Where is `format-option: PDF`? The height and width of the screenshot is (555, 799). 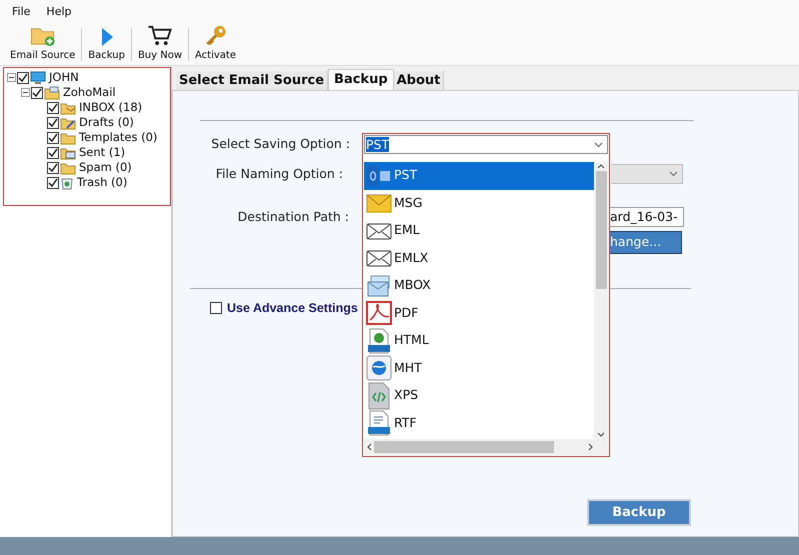
format-option: PDF is located at coordinates (479, 313).